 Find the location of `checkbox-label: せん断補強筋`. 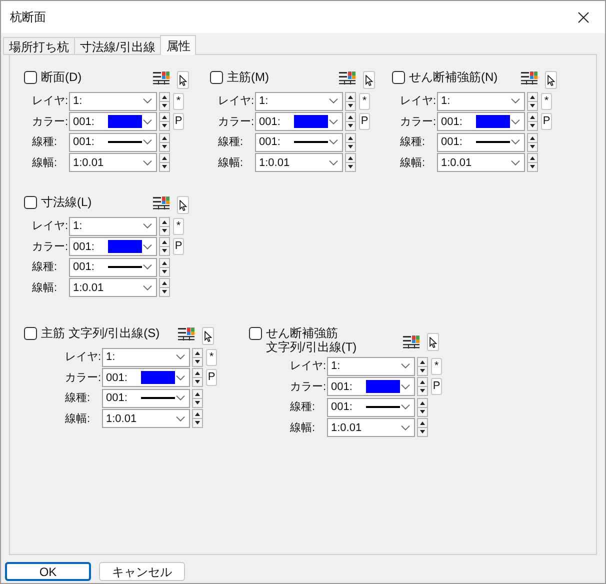

checkbox-label: せん断補強筋 is located at coordinates (311, 333).